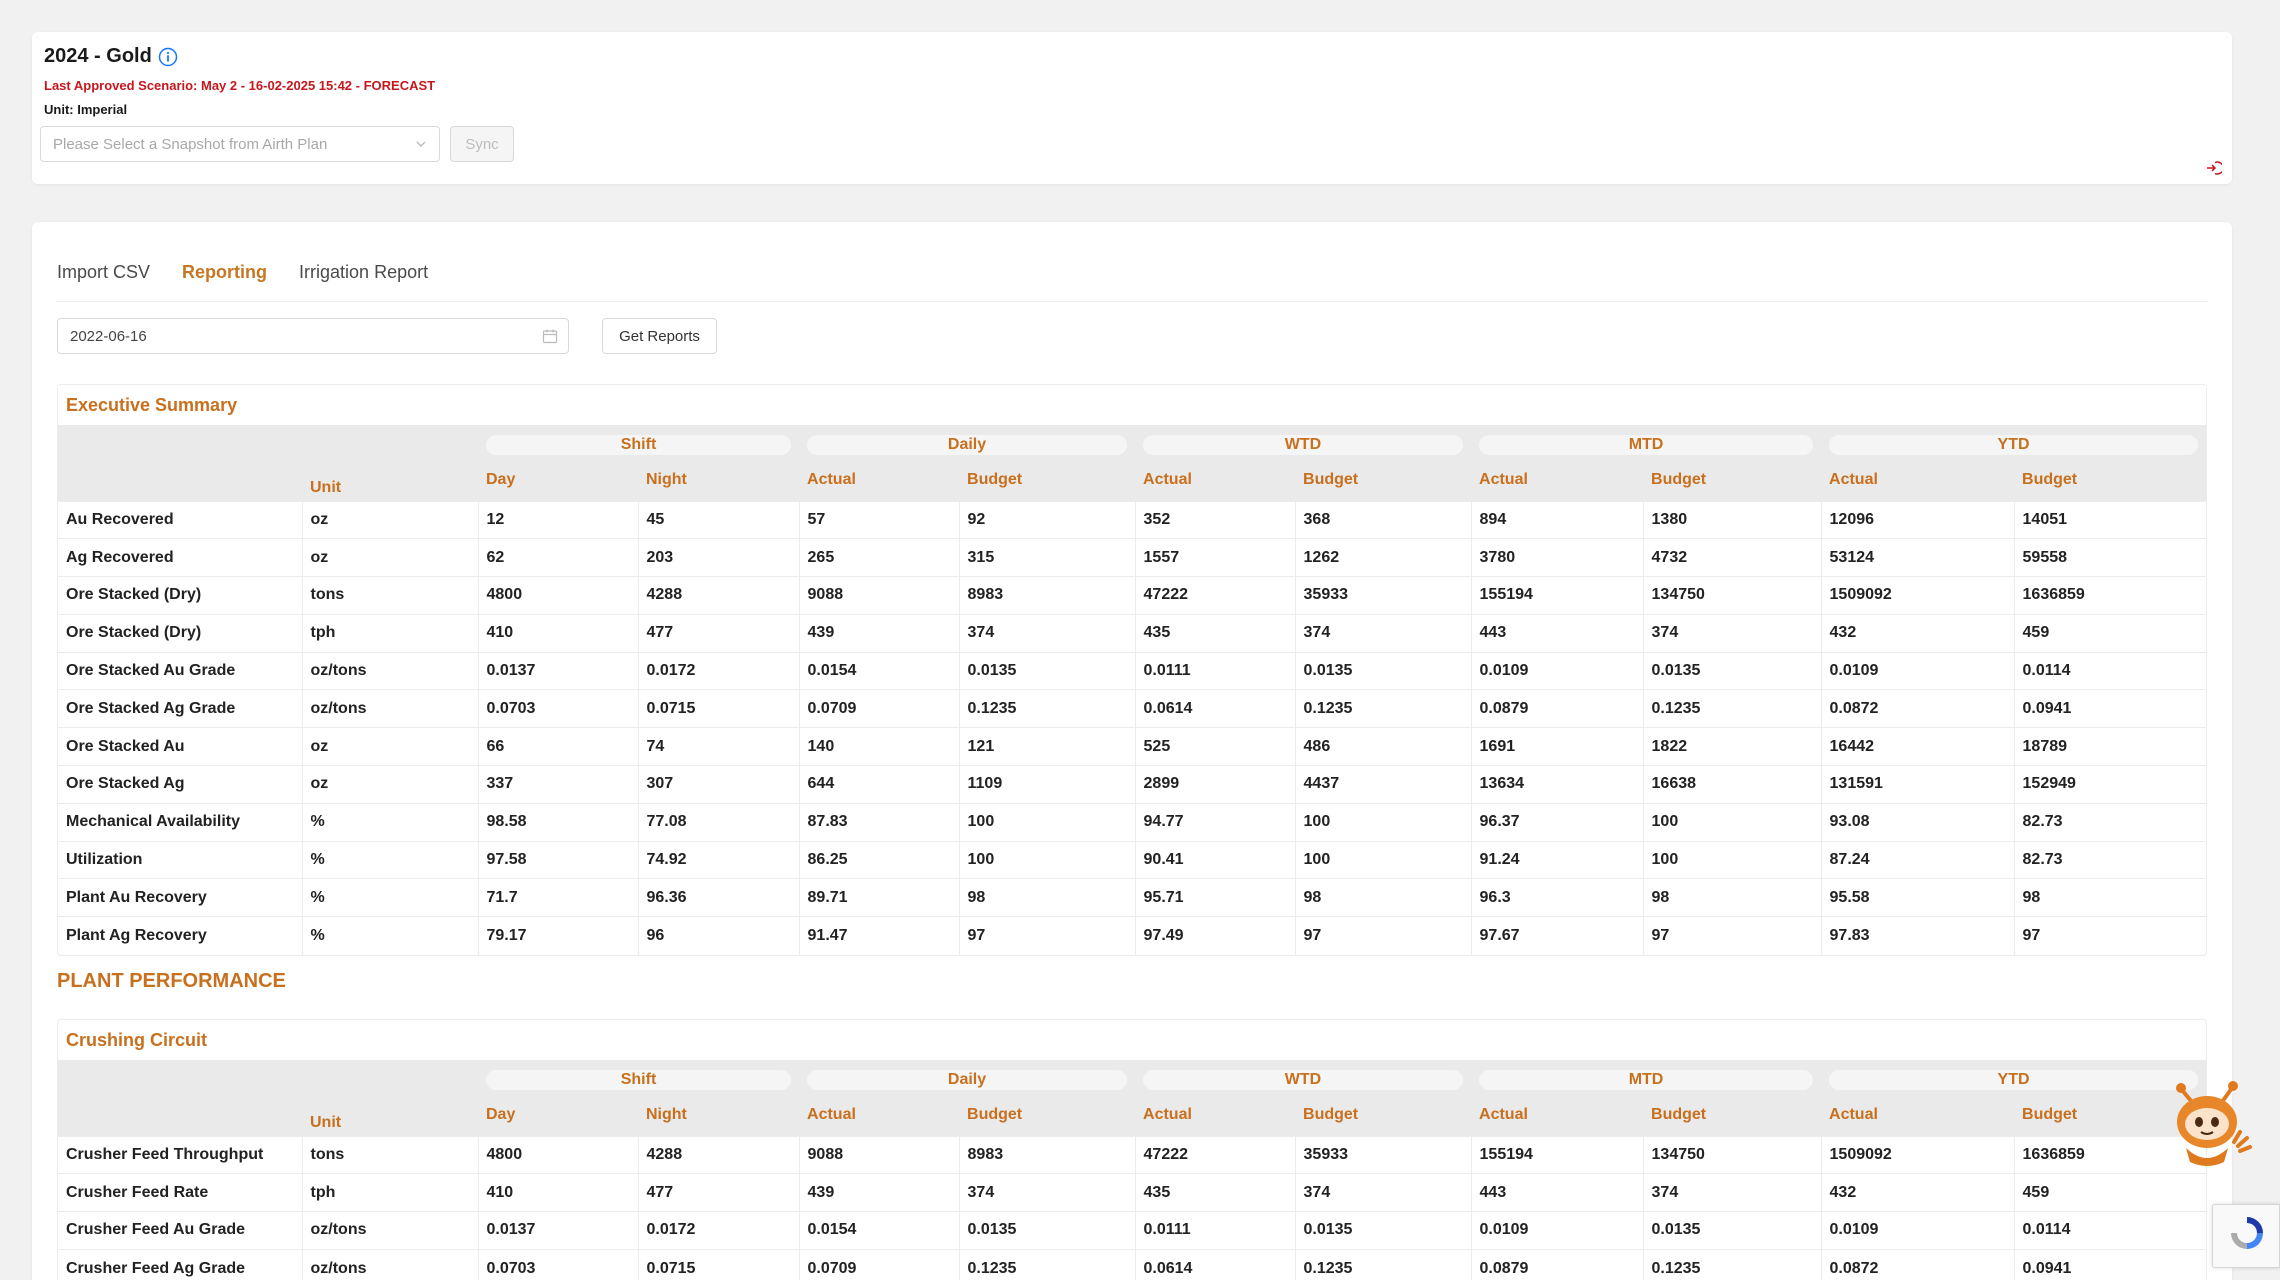 This screenshot has height=1280, width=2280. What do you see at coordinates (1047, 746) in the screenshot?
I see `value-cell: 121` at bounding box center [1047, 746].